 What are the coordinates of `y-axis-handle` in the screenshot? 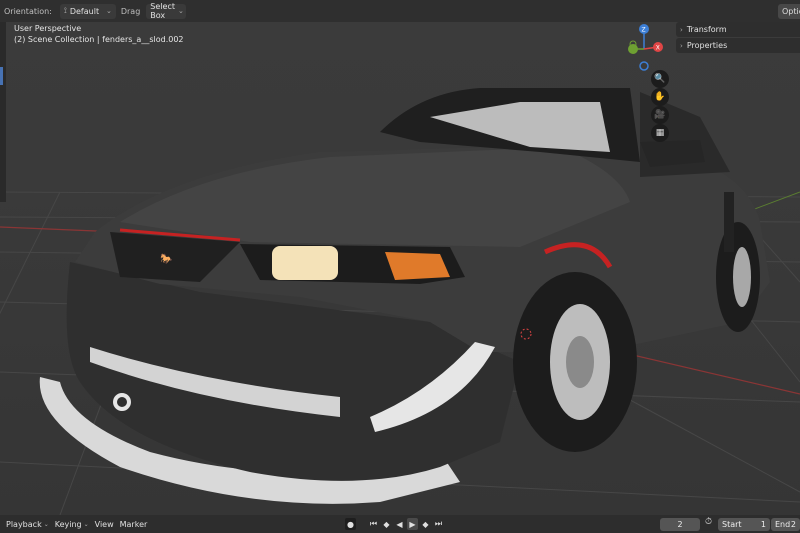 It's located at (633, 49).